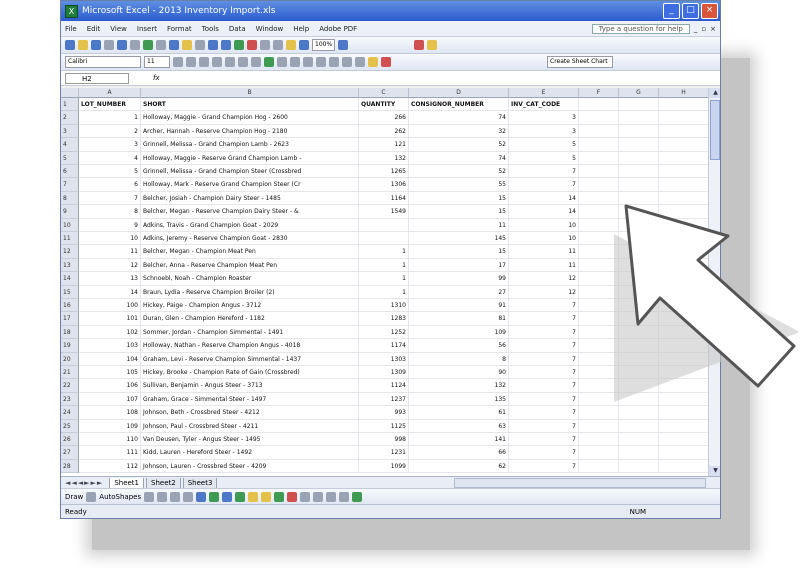 This screenshot has height=568, width=800. What do you see at coordinates (70, 319) in the screenshot?
I see `row-header: 17` at bounding box center [70, 319].